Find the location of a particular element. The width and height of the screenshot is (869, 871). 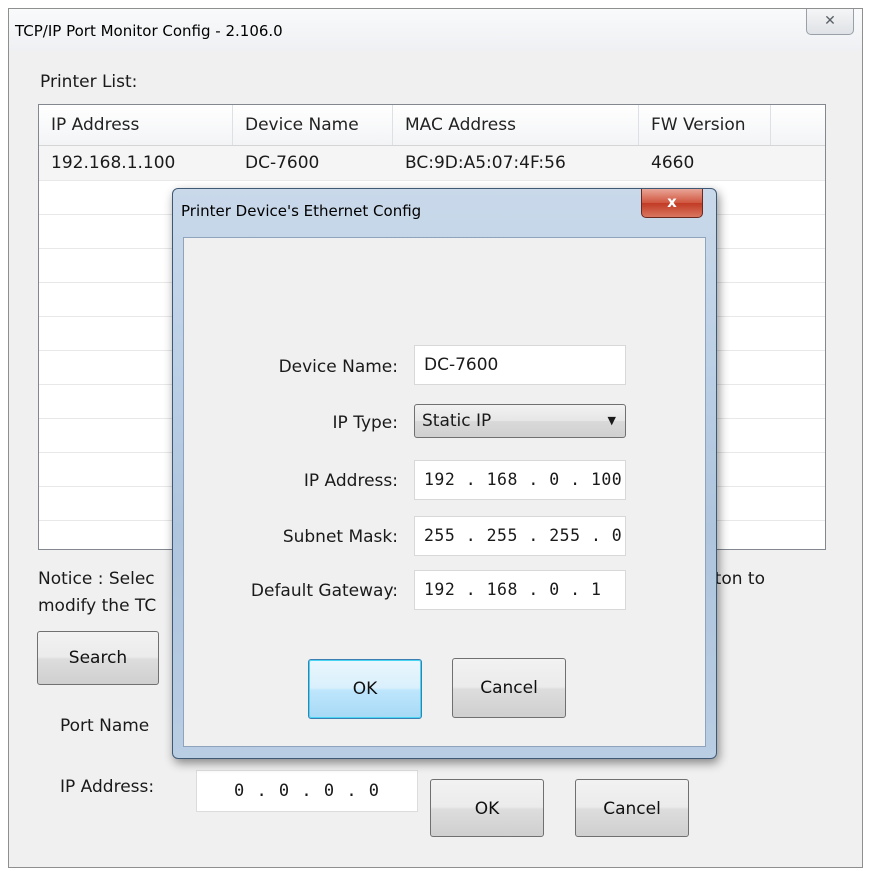

ip-address-field: 0 . 0 . 0 . 0 is located at coordinates (307, 791).